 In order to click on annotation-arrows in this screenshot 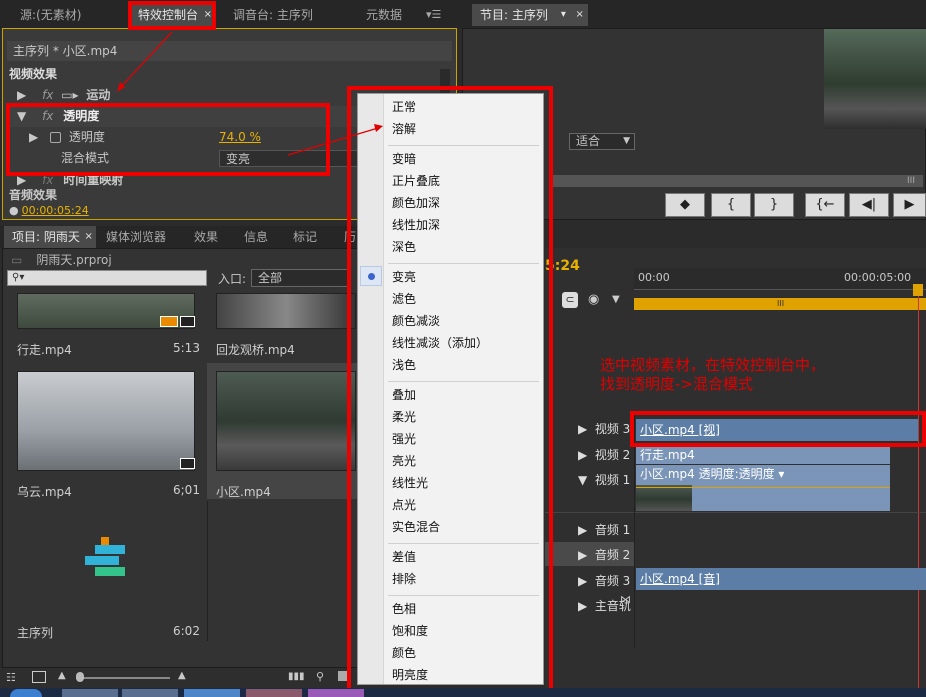, I will do `click(250, 93)`.